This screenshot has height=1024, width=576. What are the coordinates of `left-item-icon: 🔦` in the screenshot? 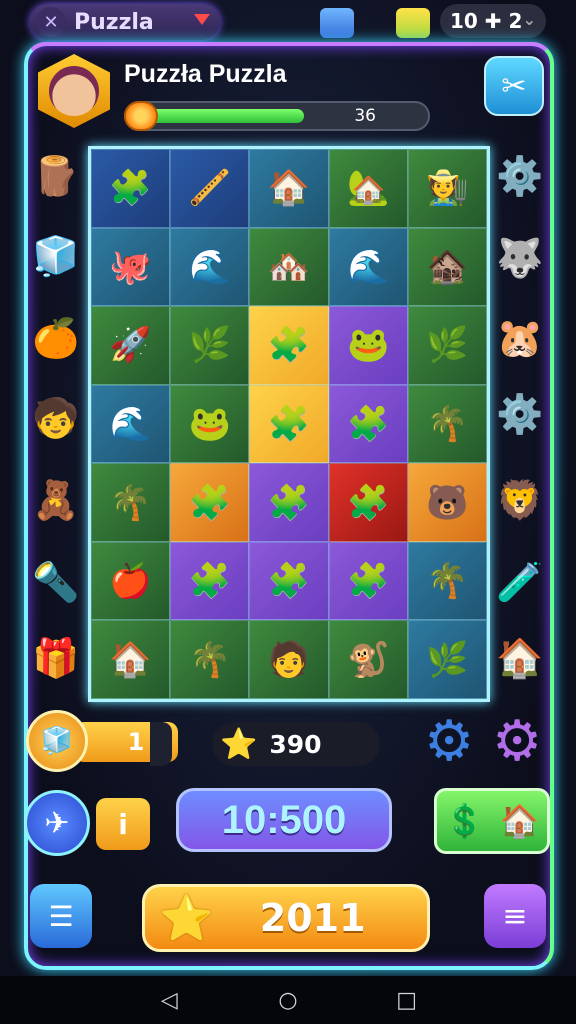 It's located at (56, 582).